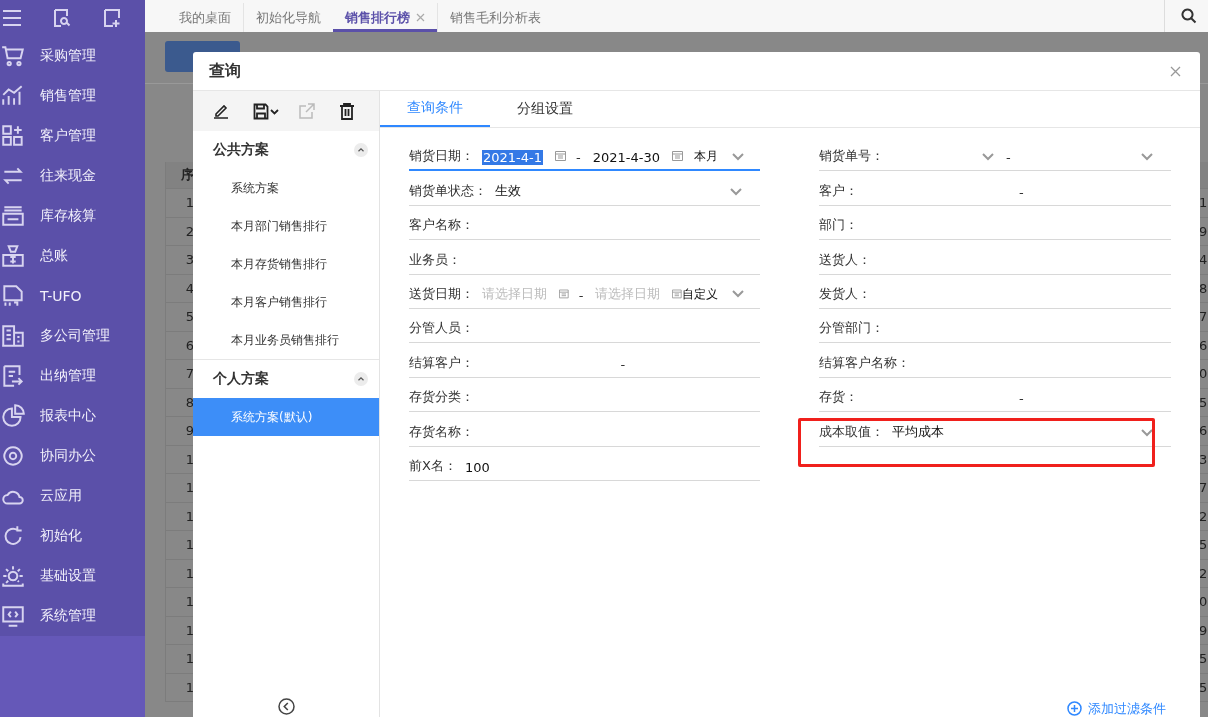  I want to click on field-label: 结算客户名称：, so click(864, 362).